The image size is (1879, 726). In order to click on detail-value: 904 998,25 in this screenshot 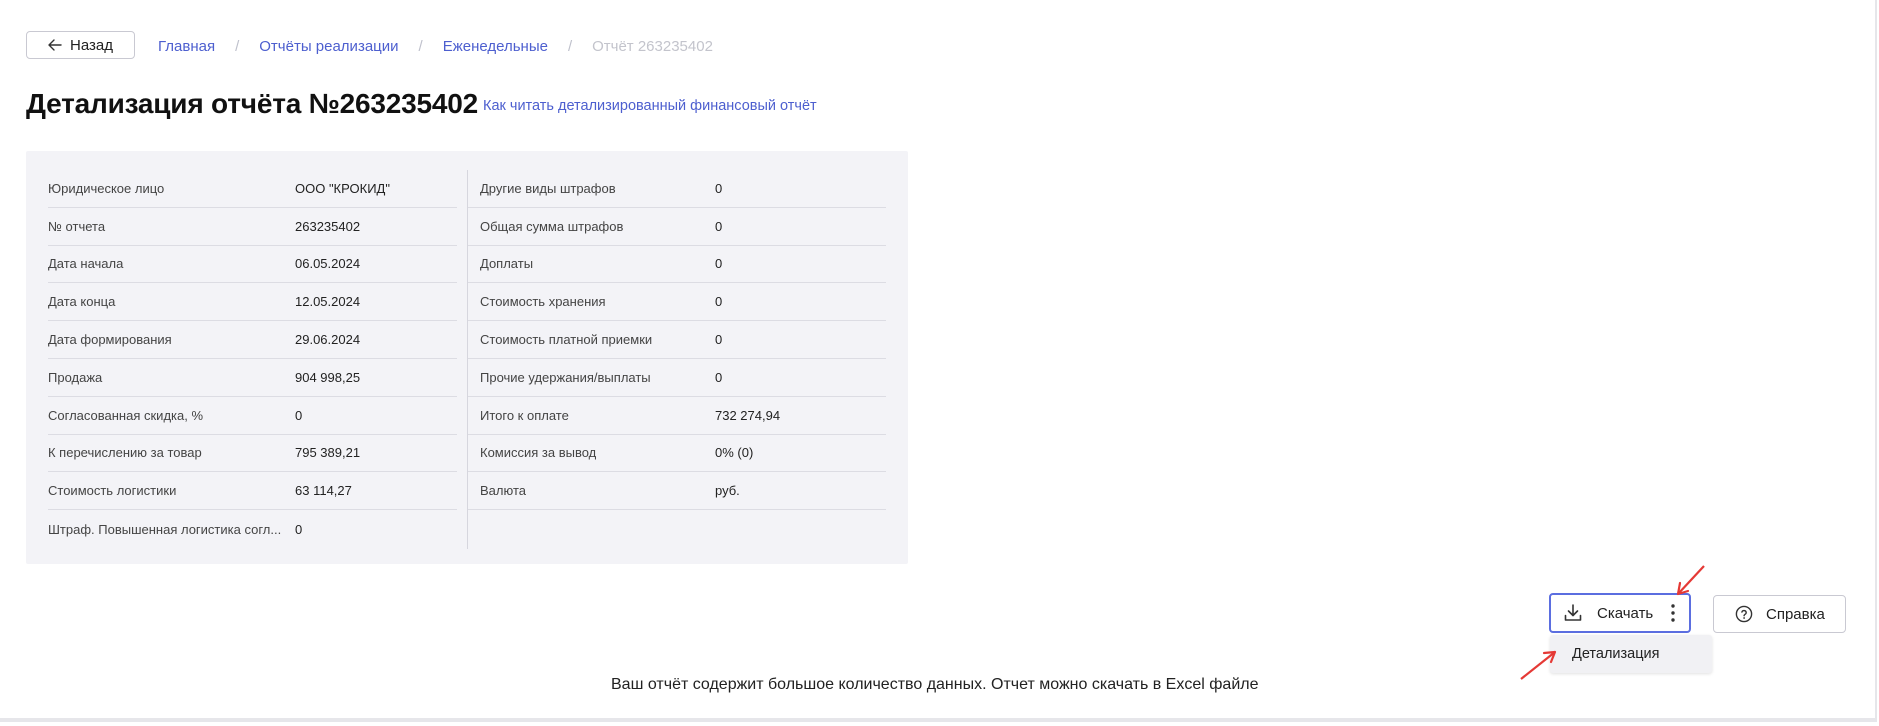, I will do `click(328, 377)`.